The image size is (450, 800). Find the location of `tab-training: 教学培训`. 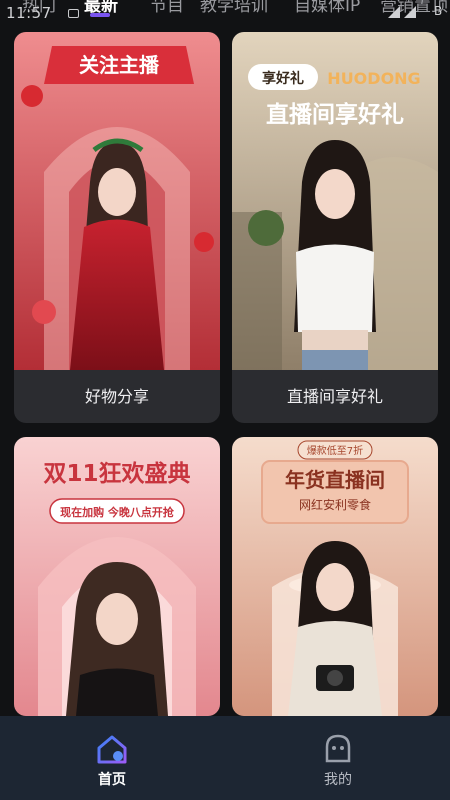

tab-training: 教学培训 is located at coordinates (234, 8).